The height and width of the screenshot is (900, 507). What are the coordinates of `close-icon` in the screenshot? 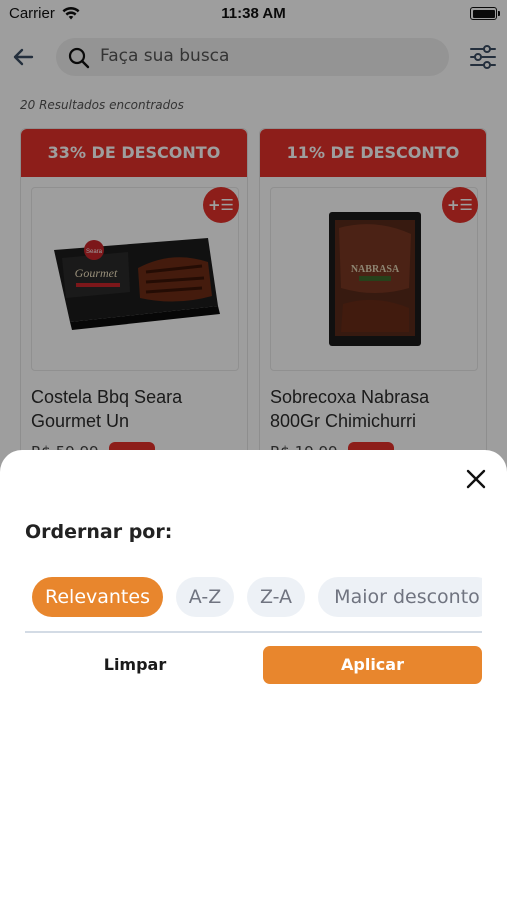 It's located at (476, 479).